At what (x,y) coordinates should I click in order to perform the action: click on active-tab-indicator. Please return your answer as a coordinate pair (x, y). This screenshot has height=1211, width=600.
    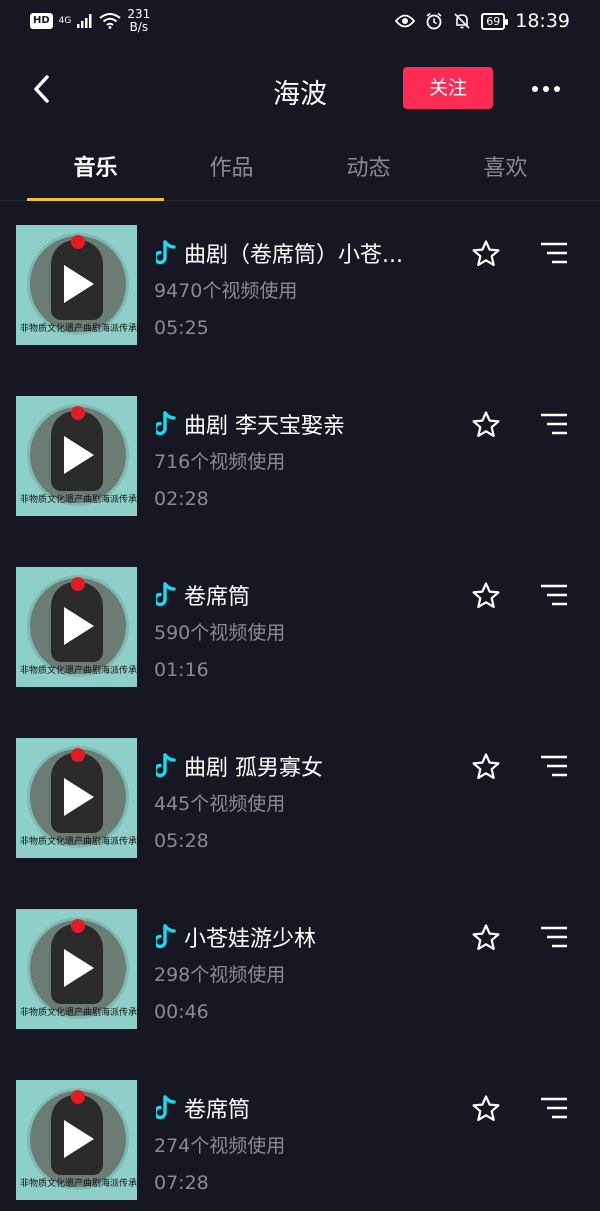
    Looking at the image, I should click on (95, 199).